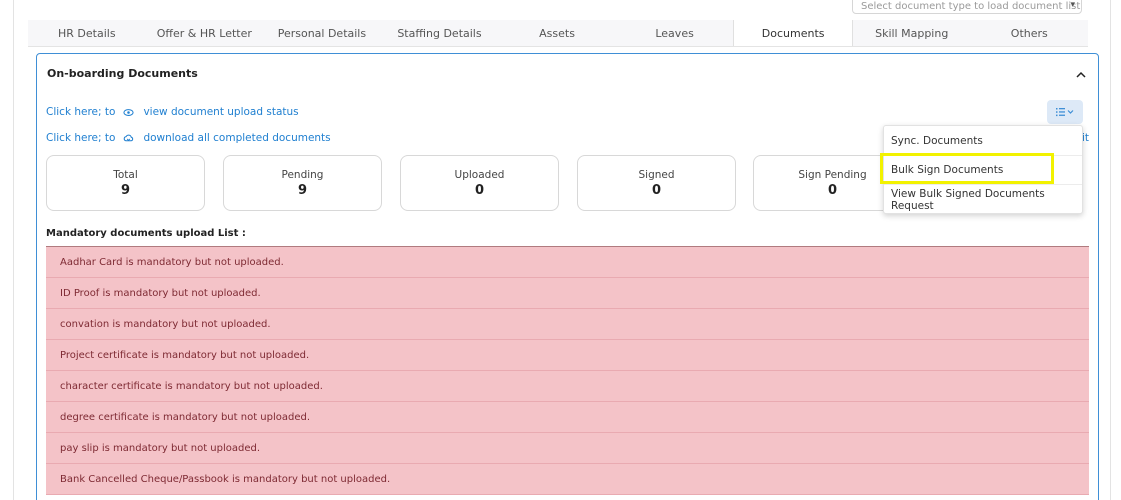 The width and height of the screenshot is (1121, 500). I want to click on menu-item-sync-documents: Sync. Documents, so click(983, 141).